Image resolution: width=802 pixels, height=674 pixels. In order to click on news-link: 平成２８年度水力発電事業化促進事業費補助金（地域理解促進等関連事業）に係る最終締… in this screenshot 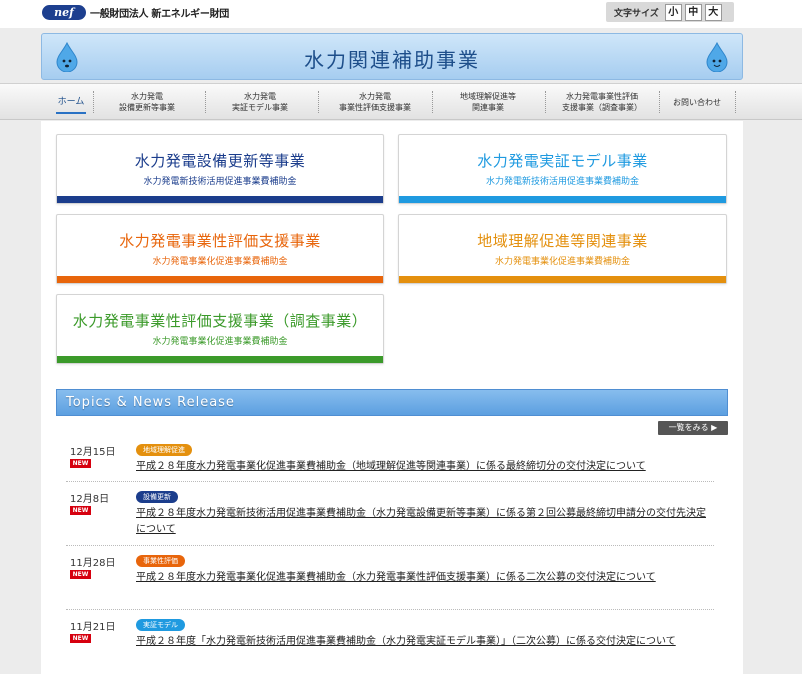, I will do `click(425, 467)`.